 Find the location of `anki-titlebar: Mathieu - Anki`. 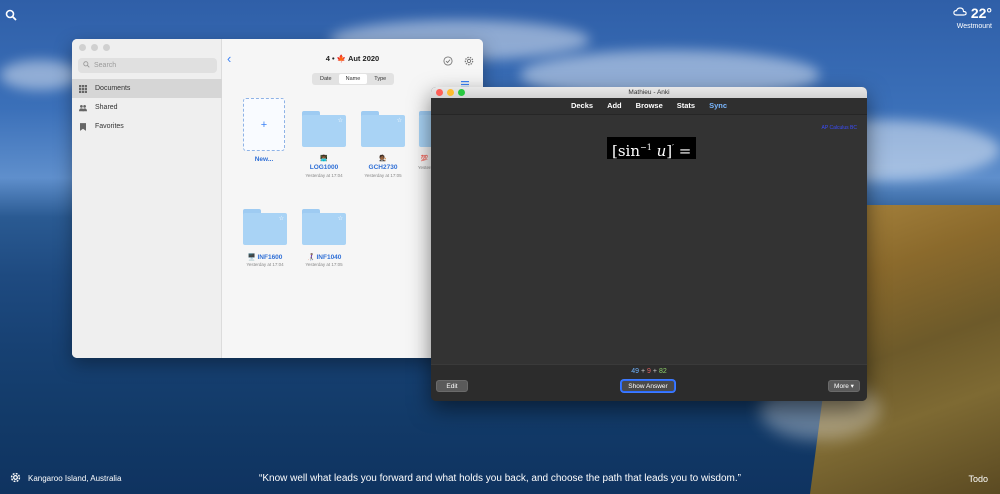

anki-titlebar: Mathieu - Anki is located at coordinates (649, 92).